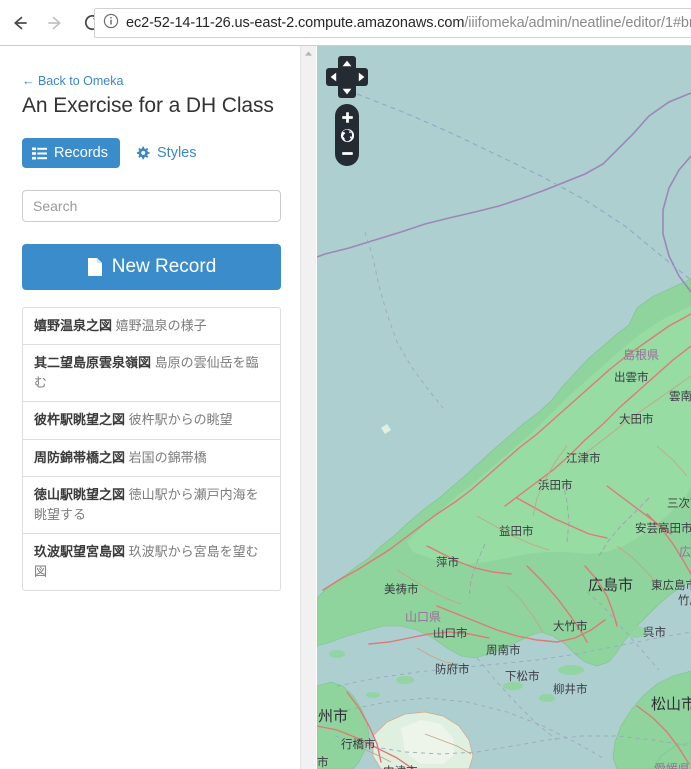 The width and height of the screenshot is (691, 769). I want to click on record-title: 玖波駅望宮島図, so click(80, 551).